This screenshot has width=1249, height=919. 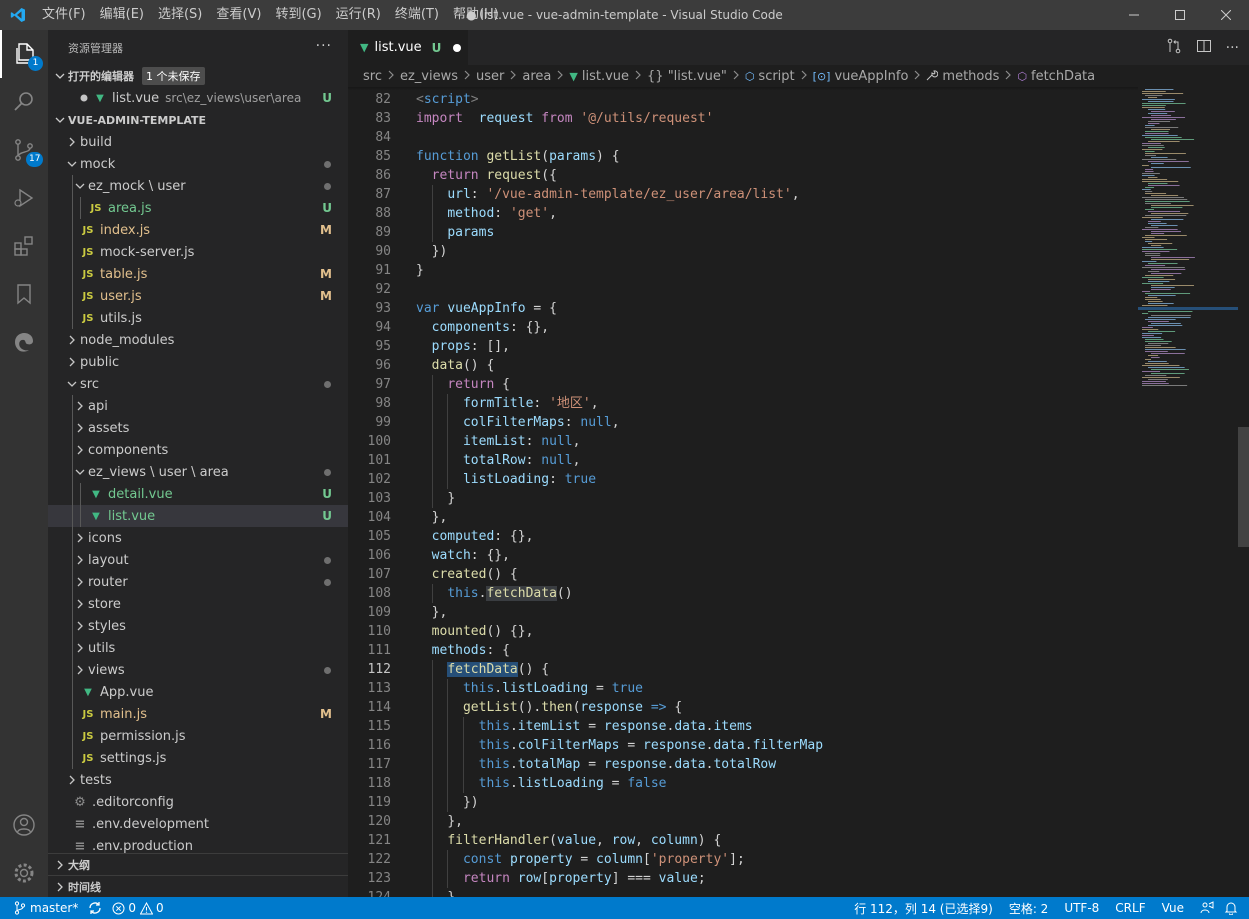 What do you see at coordinates (743, 384) in the screenshot?
I see `code-line: 97 return {` at bounding box center [743, 384].